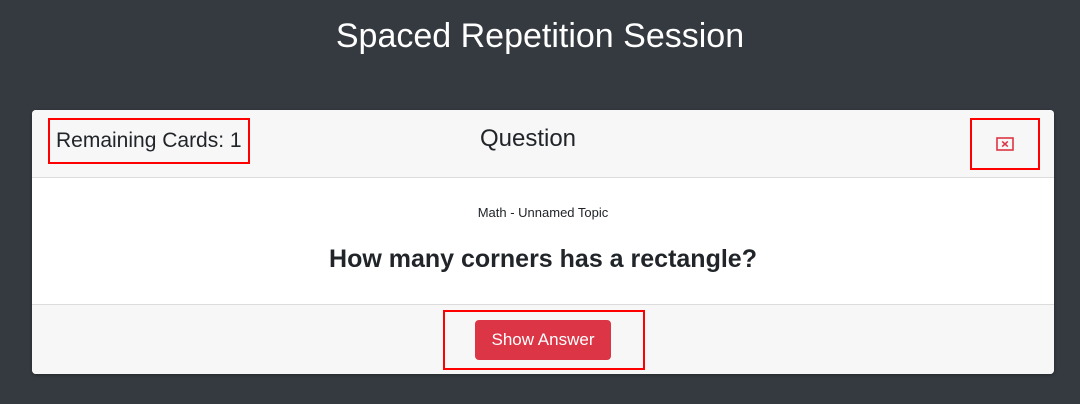 The width and height of the screenshot is (1080, 404). I want to click on show-answer-button: Show Answer, so click(543, 340).